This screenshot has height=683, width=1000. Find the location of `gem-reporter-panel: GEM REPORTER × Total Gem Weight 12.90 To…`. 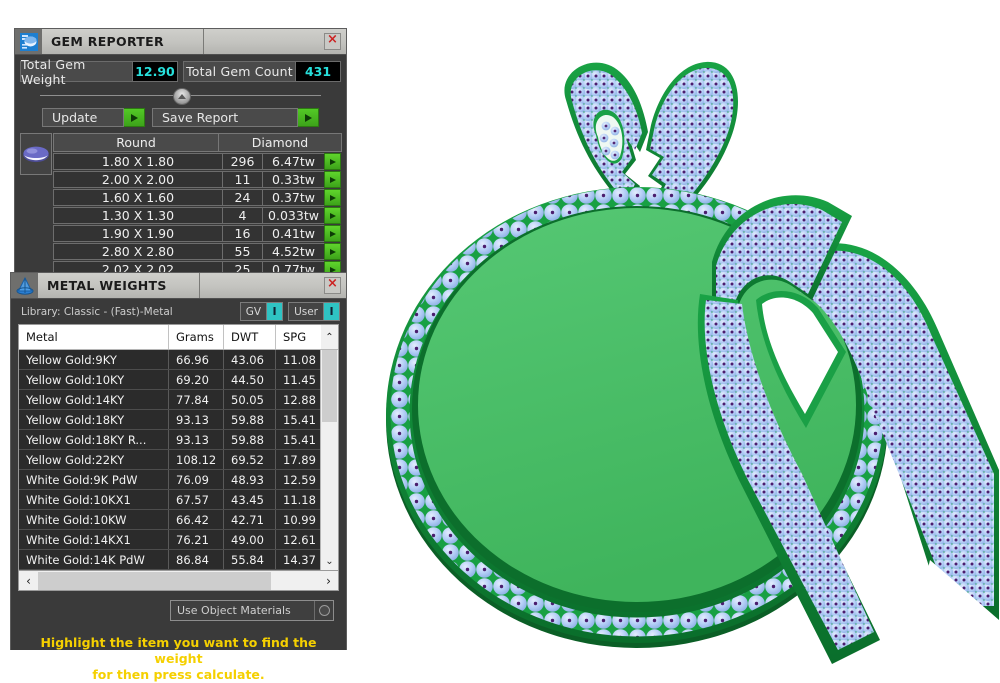

gem-reporter-panel: GEM REPORTER × Total Gem Weight 12.90 To… is located at coordinates (180, 153).